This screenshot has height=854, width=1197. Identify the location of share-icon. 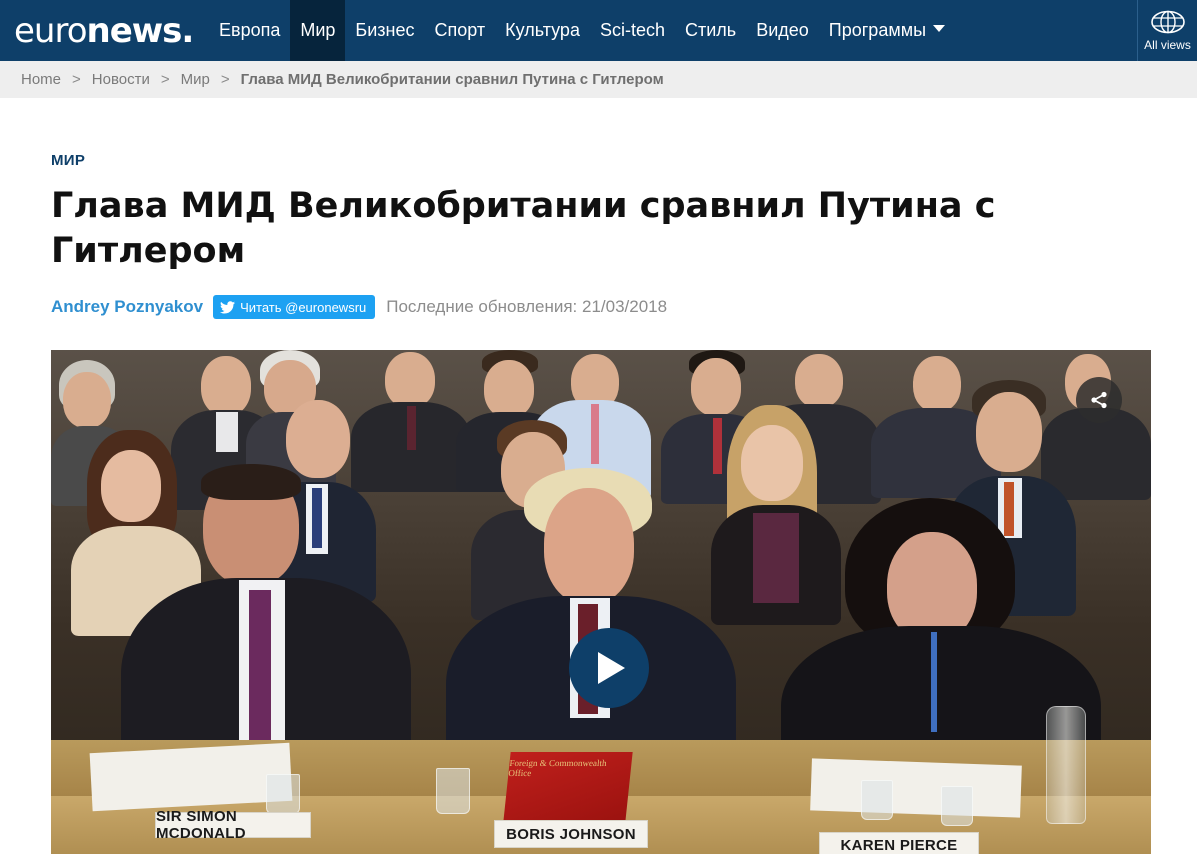
(1099, 400).